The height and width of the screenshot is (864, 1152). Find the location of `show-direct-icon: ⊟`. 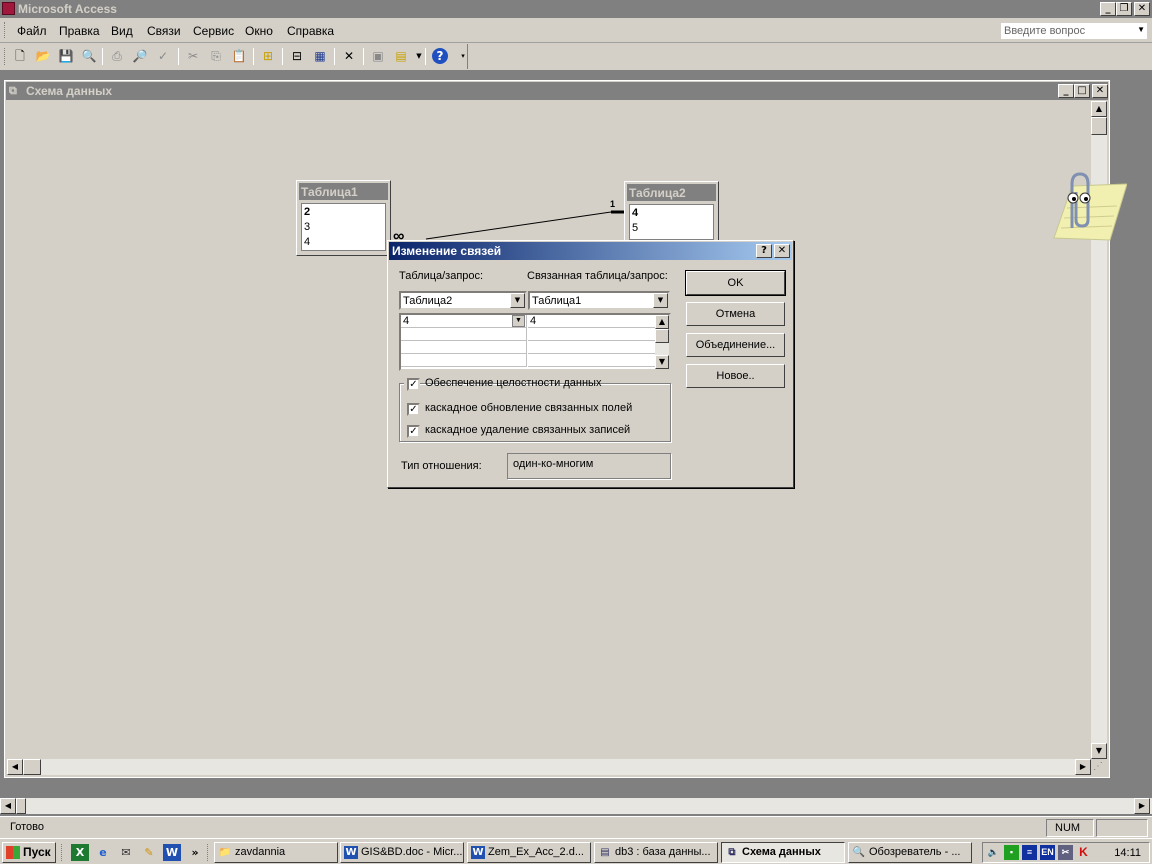

show-direct-icon: ⊟ is located at coordinates (297, 56).